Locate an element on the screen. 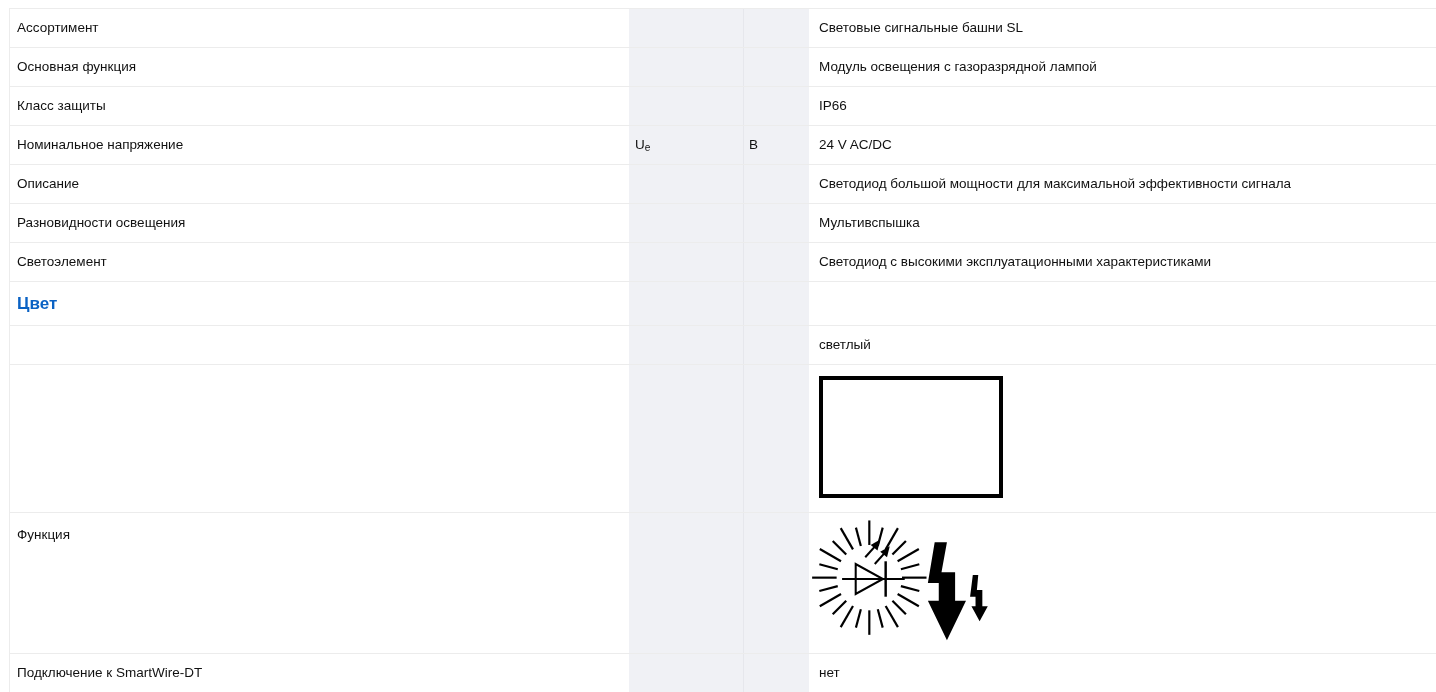  property-label: Разновидности освещения is located at coordinates (101, 222).